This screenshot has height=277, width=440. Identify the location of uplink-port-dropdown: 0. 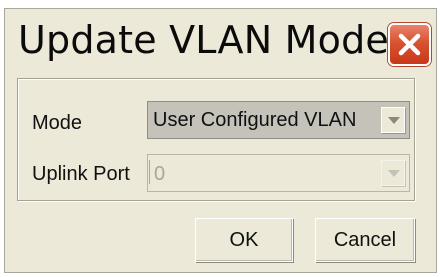
(278, 173).